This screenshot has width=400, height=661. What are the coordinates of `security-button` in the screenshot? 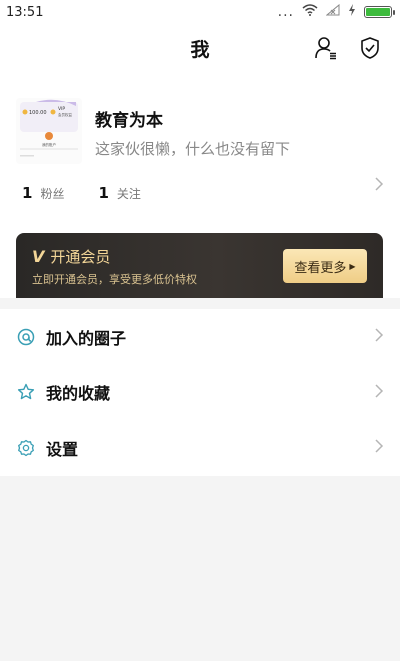 It's located at (370, 48).